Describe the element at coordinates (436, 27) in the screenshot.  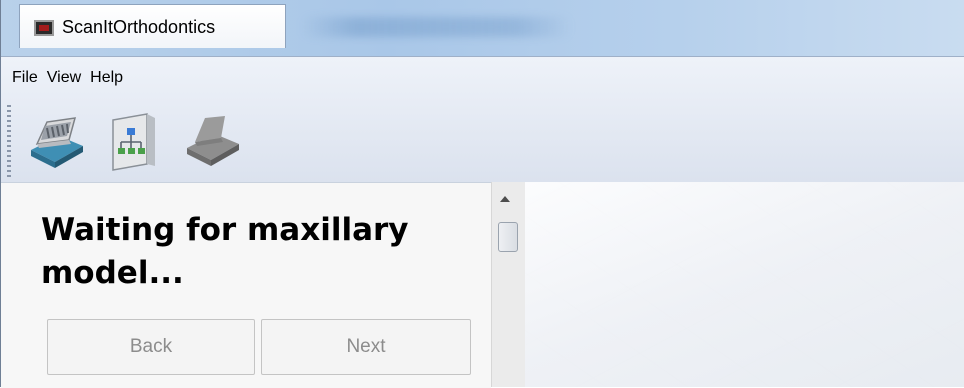
I see `blurred-background-title` at that location.